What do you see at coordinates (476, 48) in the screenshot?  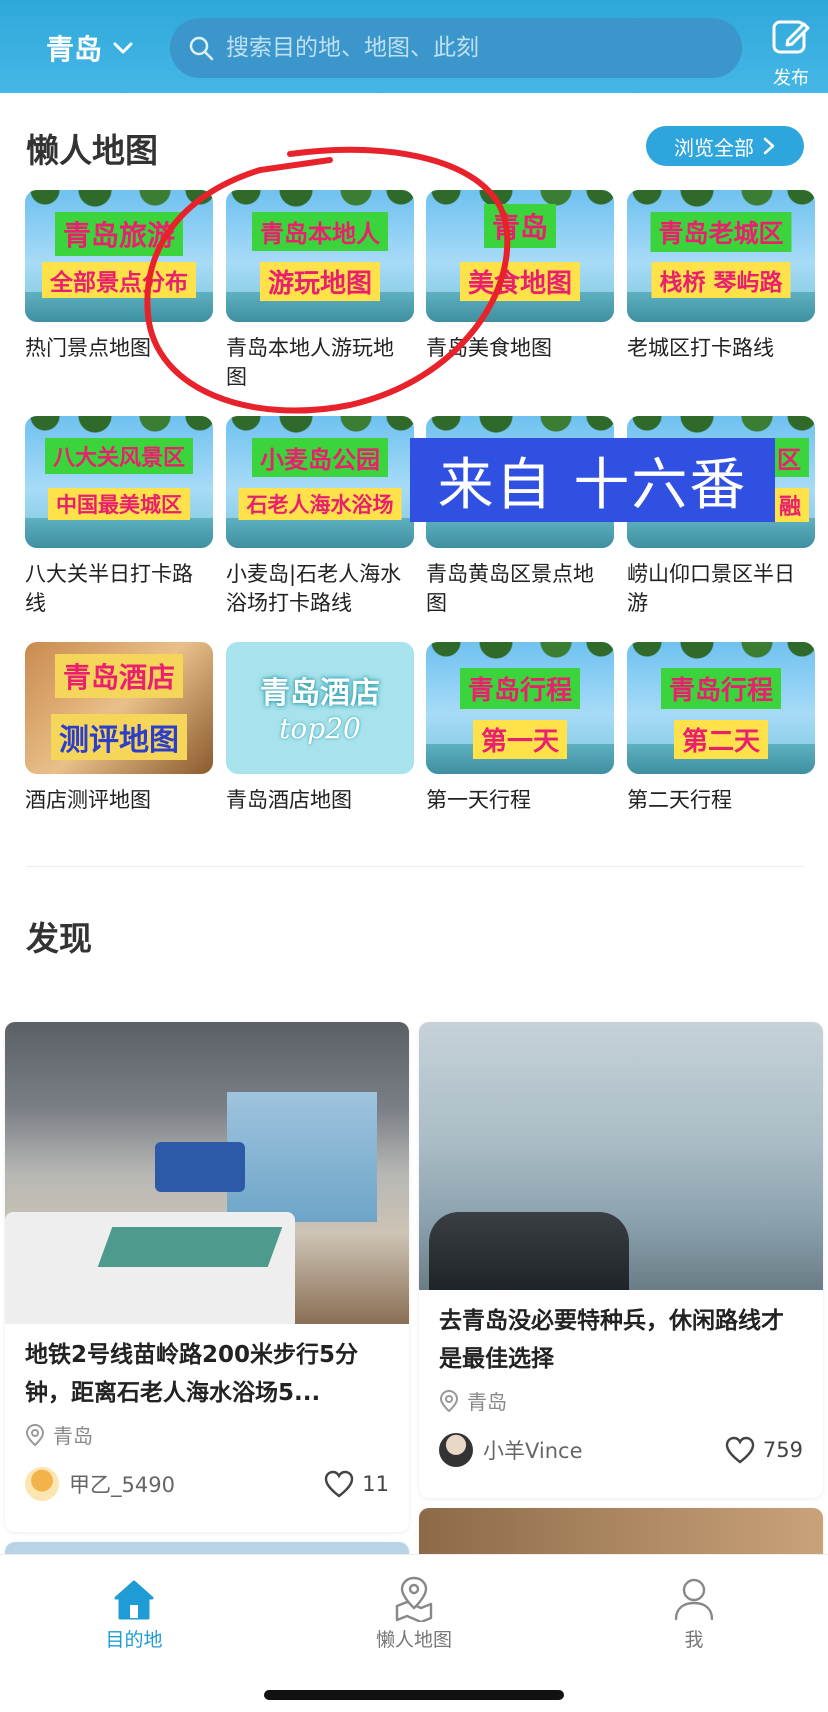 I see `search-input` at bounding box center [476, 48].